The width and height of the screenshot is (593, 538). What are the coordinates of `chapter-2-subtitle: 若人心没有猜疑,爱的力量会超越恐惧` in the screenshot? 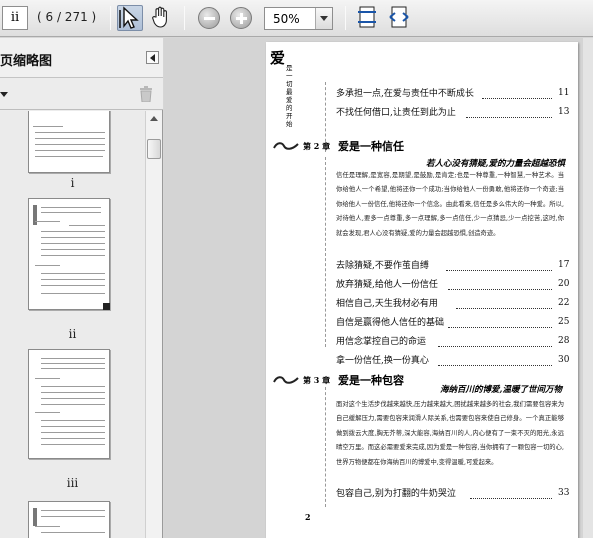 It's located at (495, 164).